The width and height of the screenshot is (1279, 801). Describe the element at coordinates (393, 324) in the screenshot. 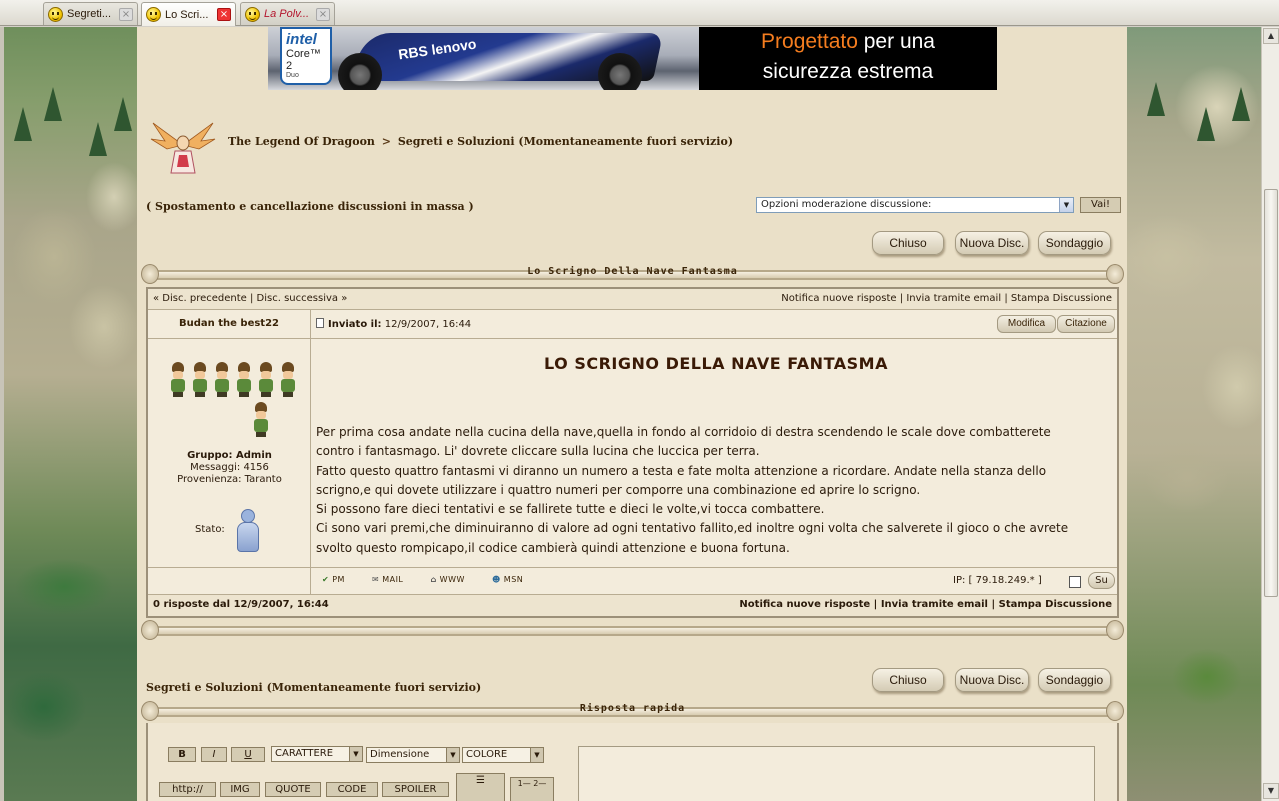

I see `post-date: Inviato il: 12/9/2007, 16:44` at that location.